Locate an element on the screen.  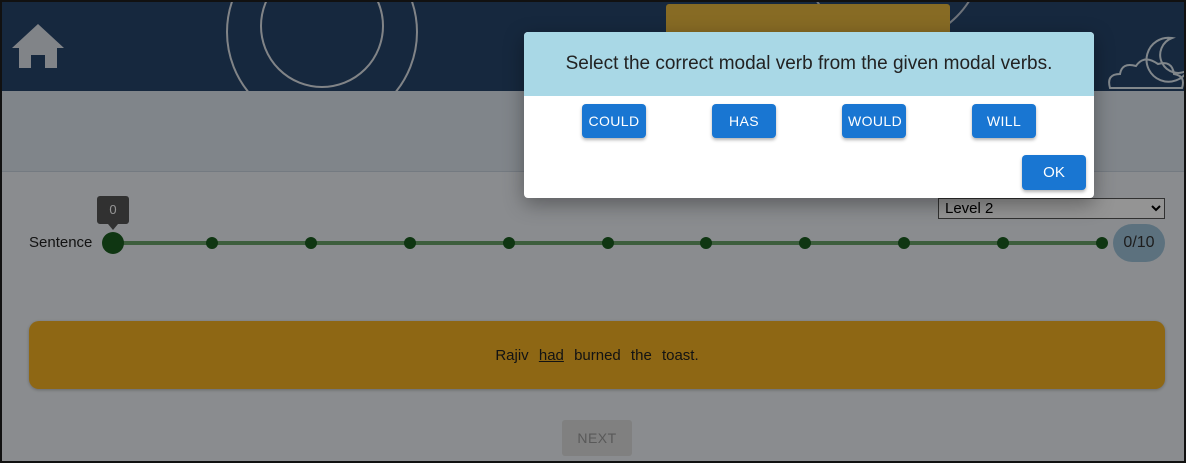
option-will-button: WILL is located at coordinates (1004, 121).